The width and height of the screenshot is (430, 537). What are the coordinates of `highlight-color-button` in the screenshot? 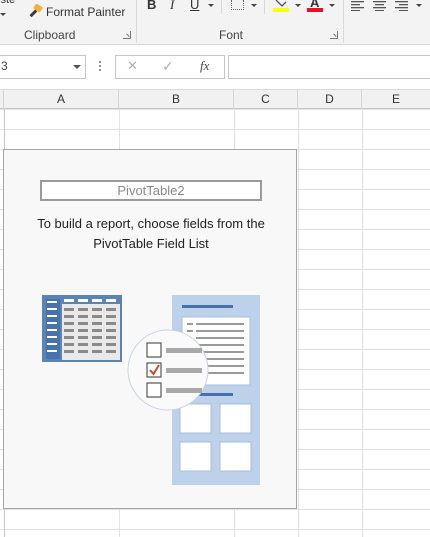 It's located at (282, 7).